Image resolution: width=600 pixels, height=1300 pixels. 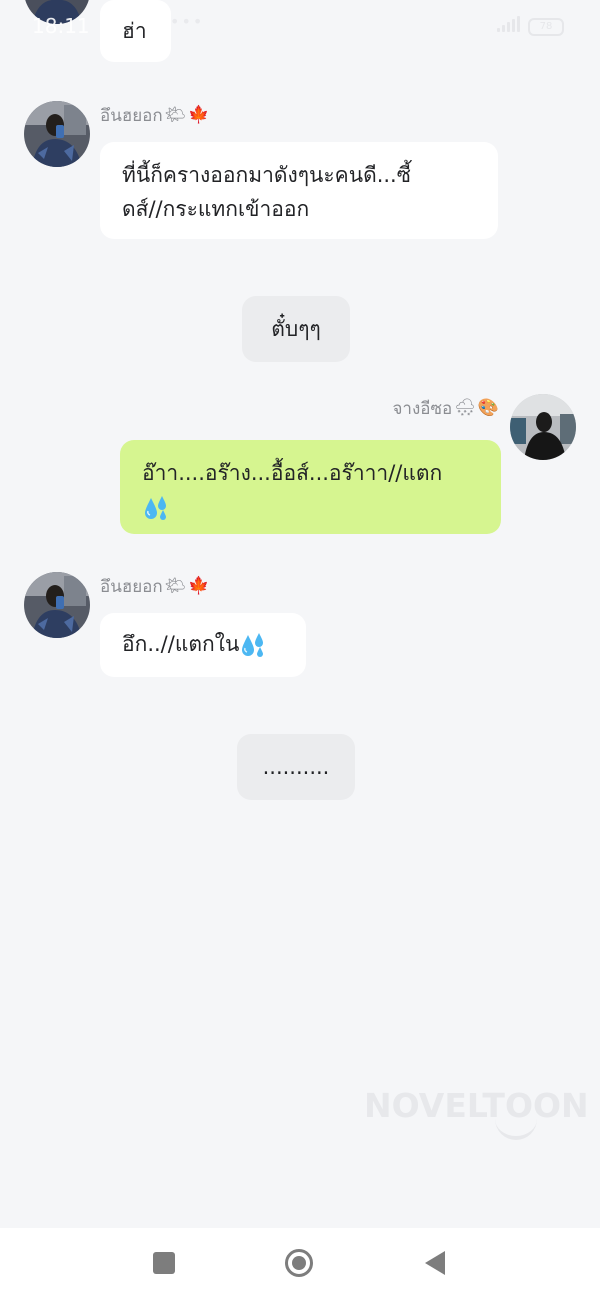 I want to click on sender-name: จางอีซอ 🌨 🎨, so click(x=445, y=408).